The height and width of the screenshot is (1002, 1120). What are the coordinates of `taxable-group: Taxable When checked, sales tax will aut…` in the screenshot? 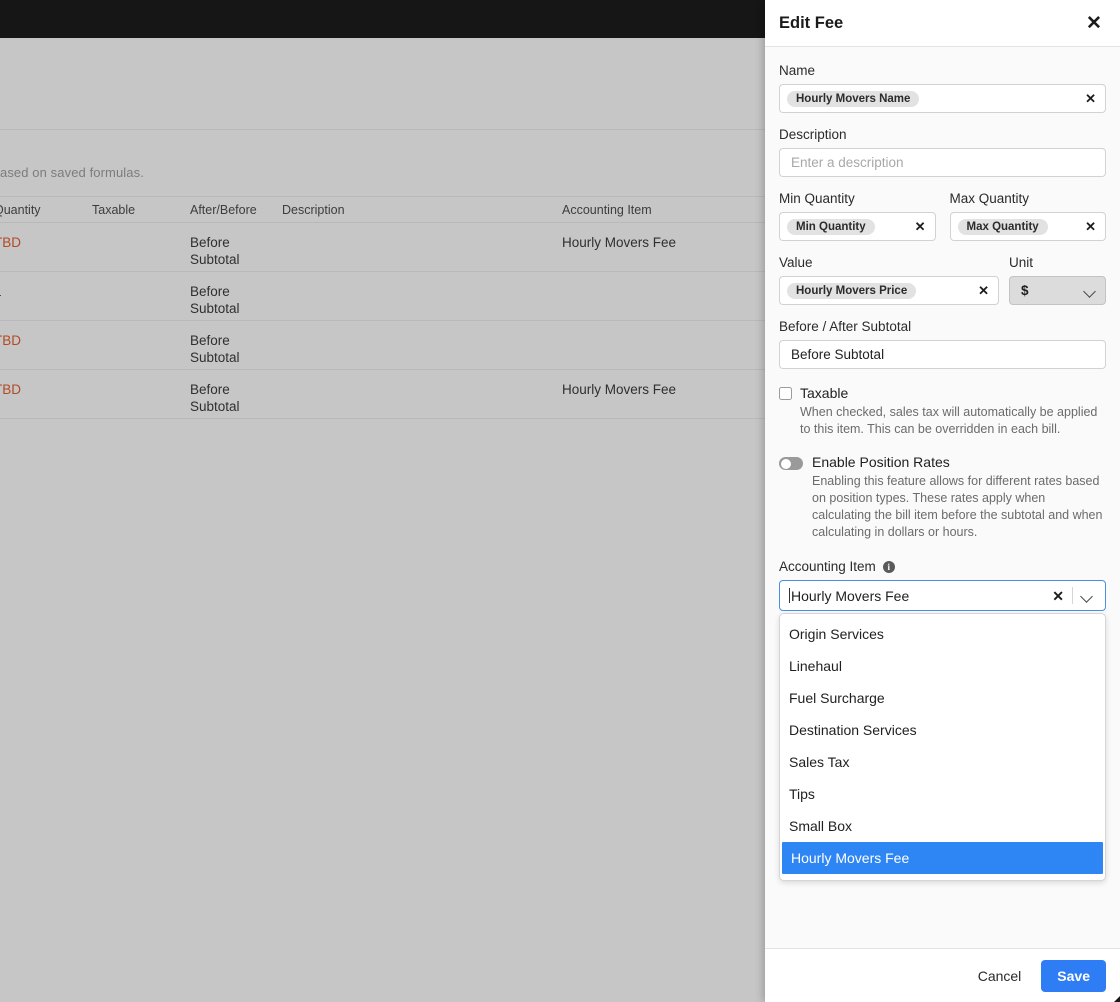 It's located at (942, 411).